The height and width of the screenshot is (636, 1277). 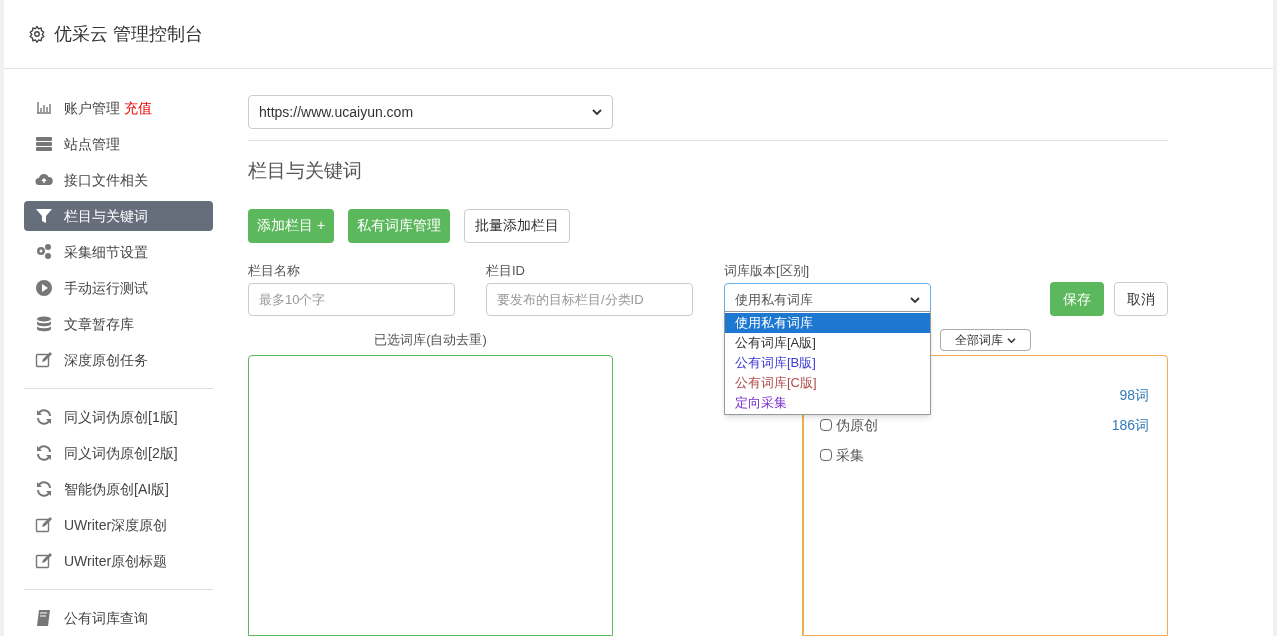 What do you see at coordinates (1130, 425) in the screenshot?
I see `word-count: 186词` at bounding box center [1130, 425].